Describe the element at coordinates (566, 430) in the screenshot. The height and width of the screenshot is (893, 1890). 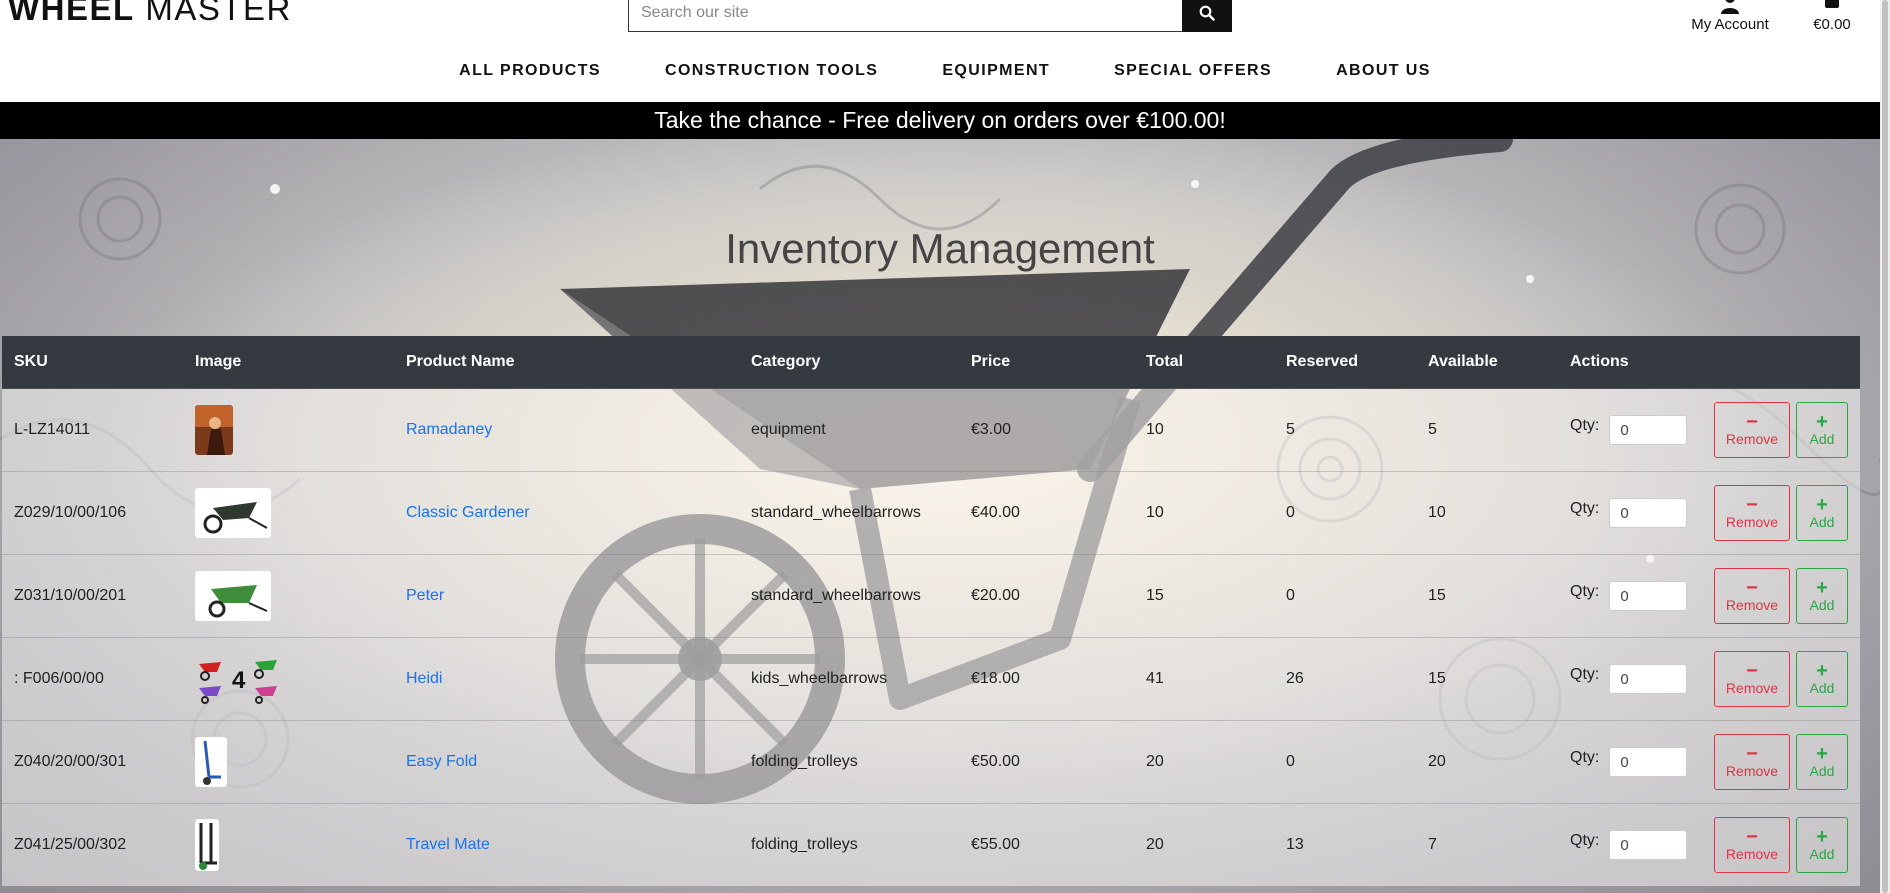
I see `product-name-cell: Ramadaney` at that location.